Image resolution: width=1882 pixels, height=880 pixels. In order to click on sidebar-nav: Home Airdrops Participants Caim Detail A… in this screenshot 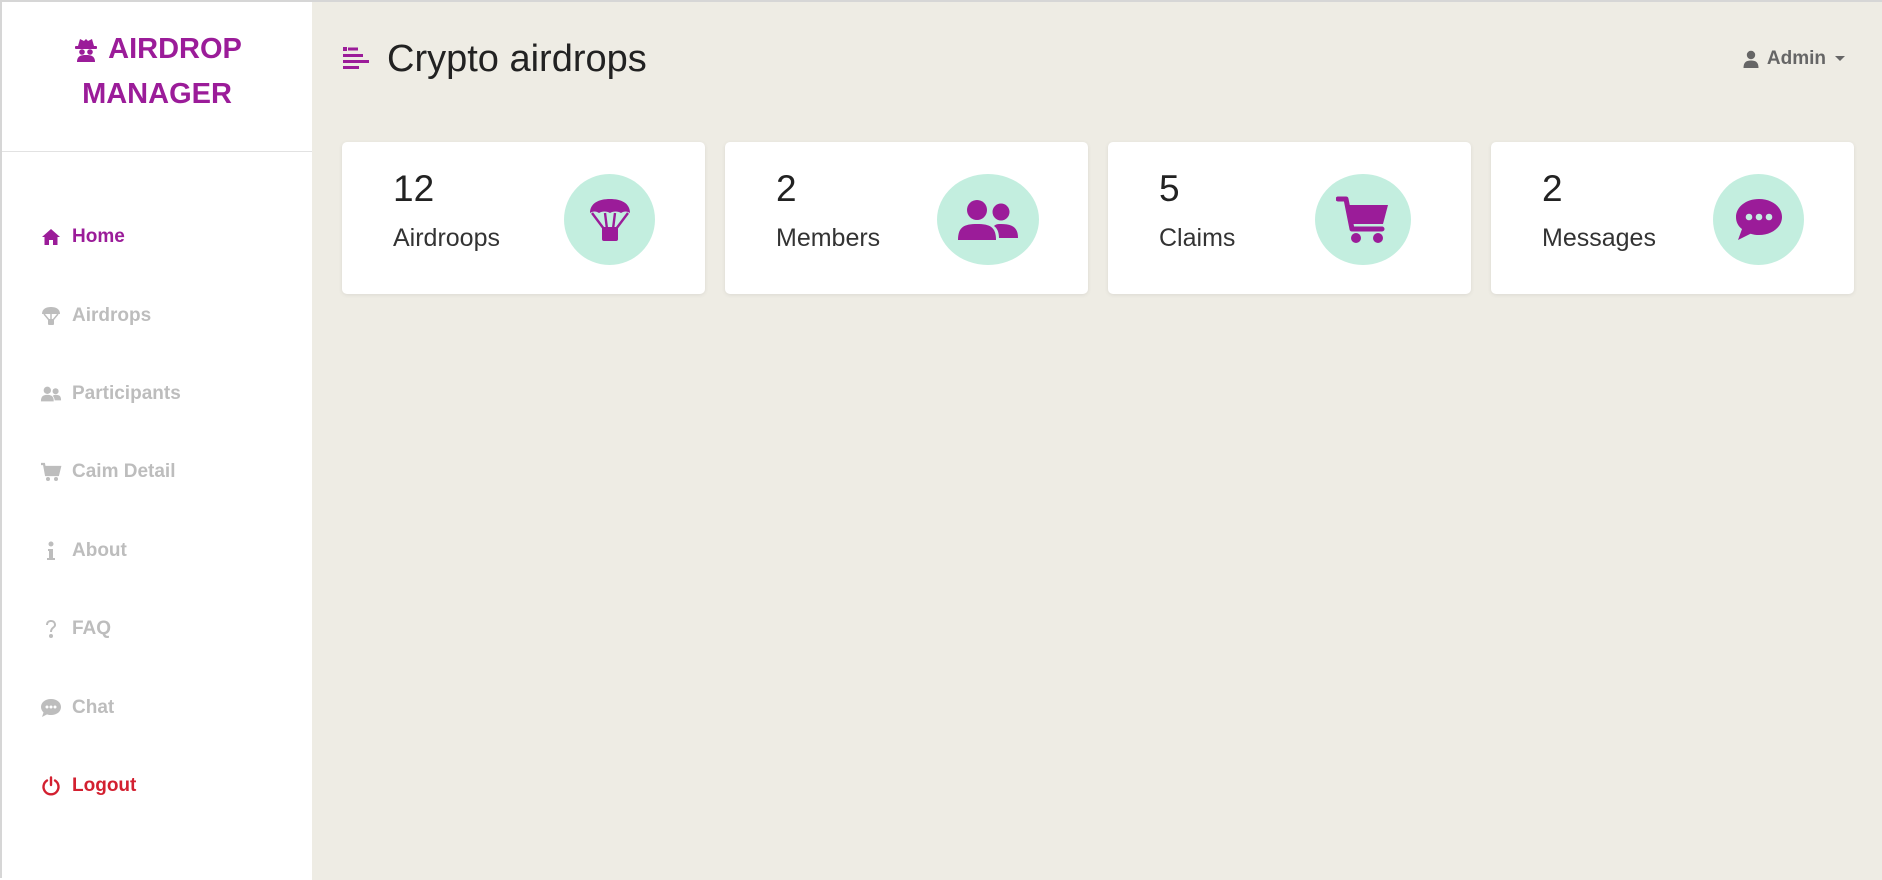, I will do `click(157, 511)`.